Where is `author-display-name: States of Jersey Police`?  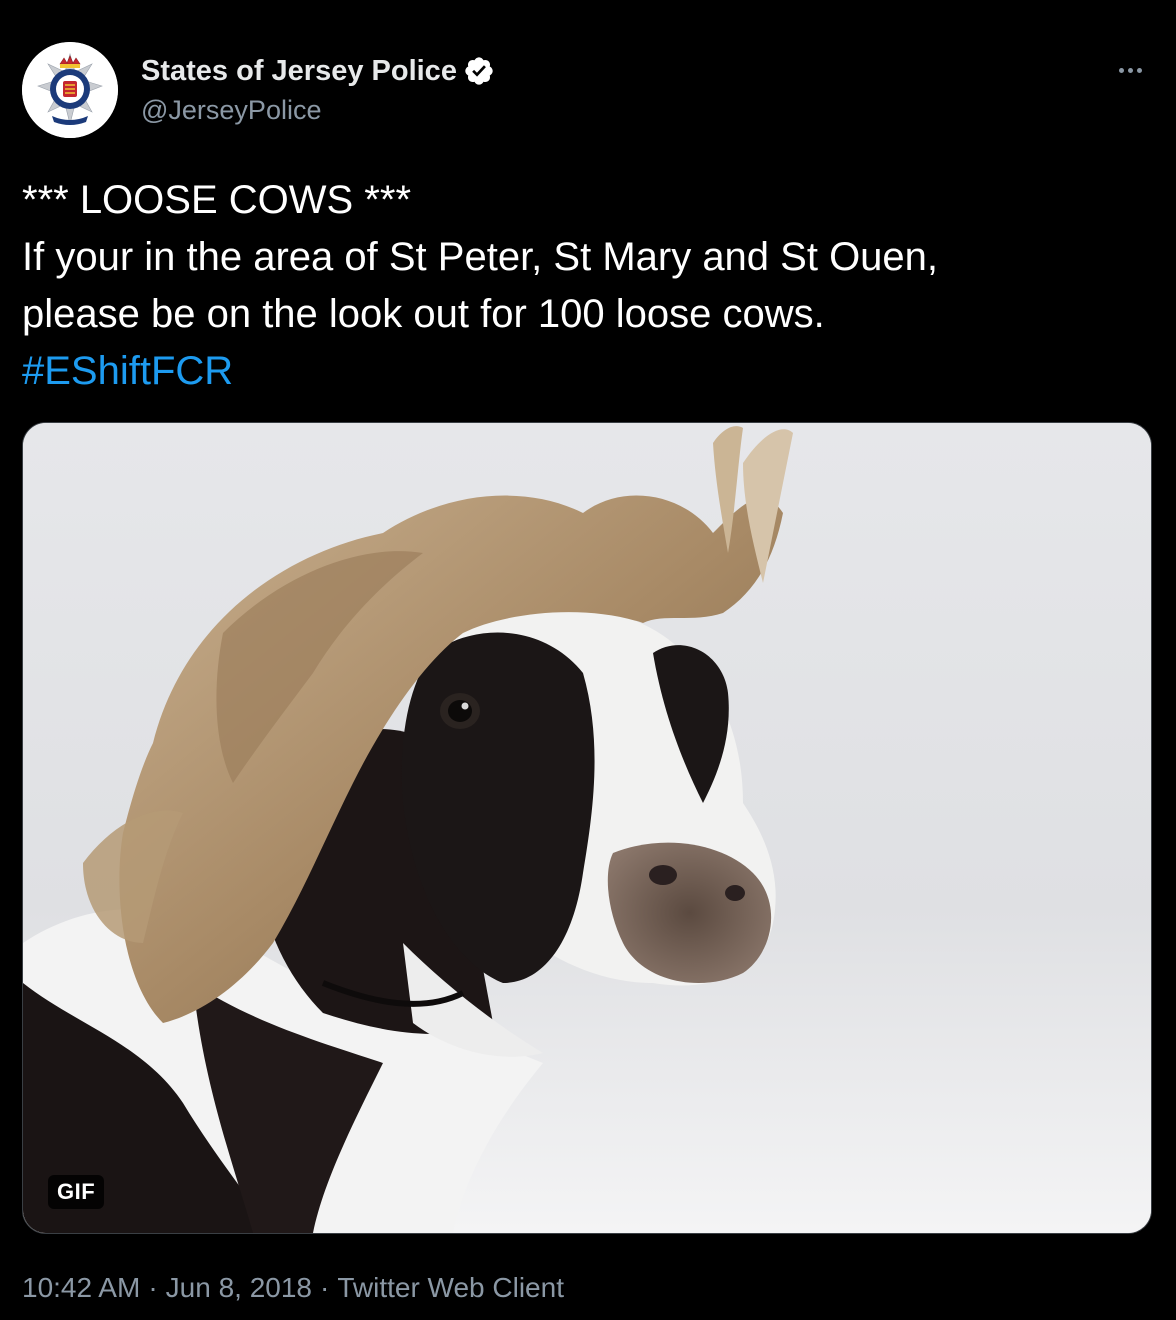 author-display-name: States of Jersey Police is located at coordinates (299, 71).